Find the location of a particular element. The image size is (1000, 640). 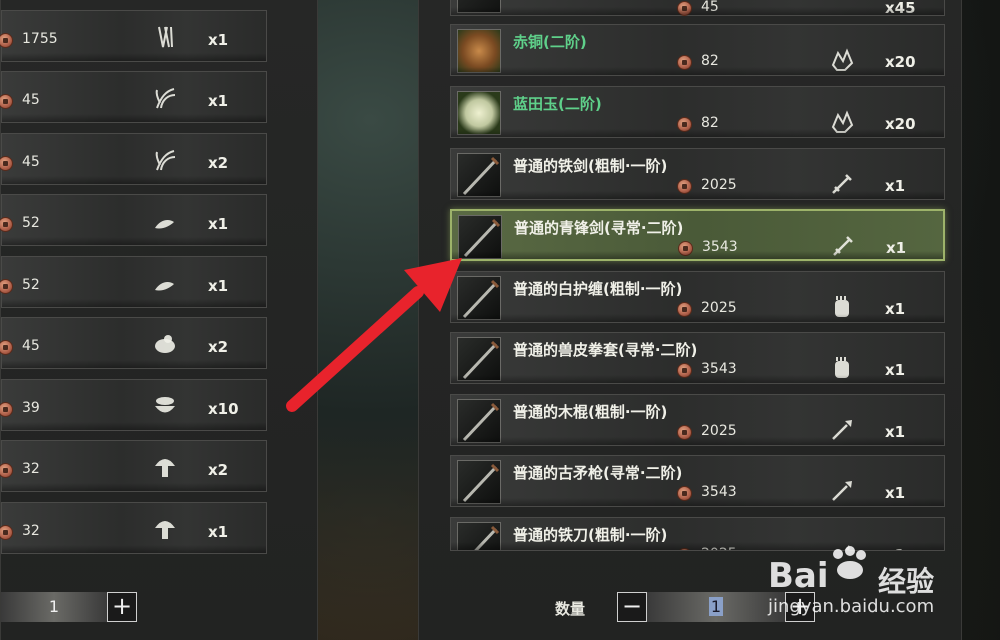

item-price: 82 is located at coordinates (710, 123).